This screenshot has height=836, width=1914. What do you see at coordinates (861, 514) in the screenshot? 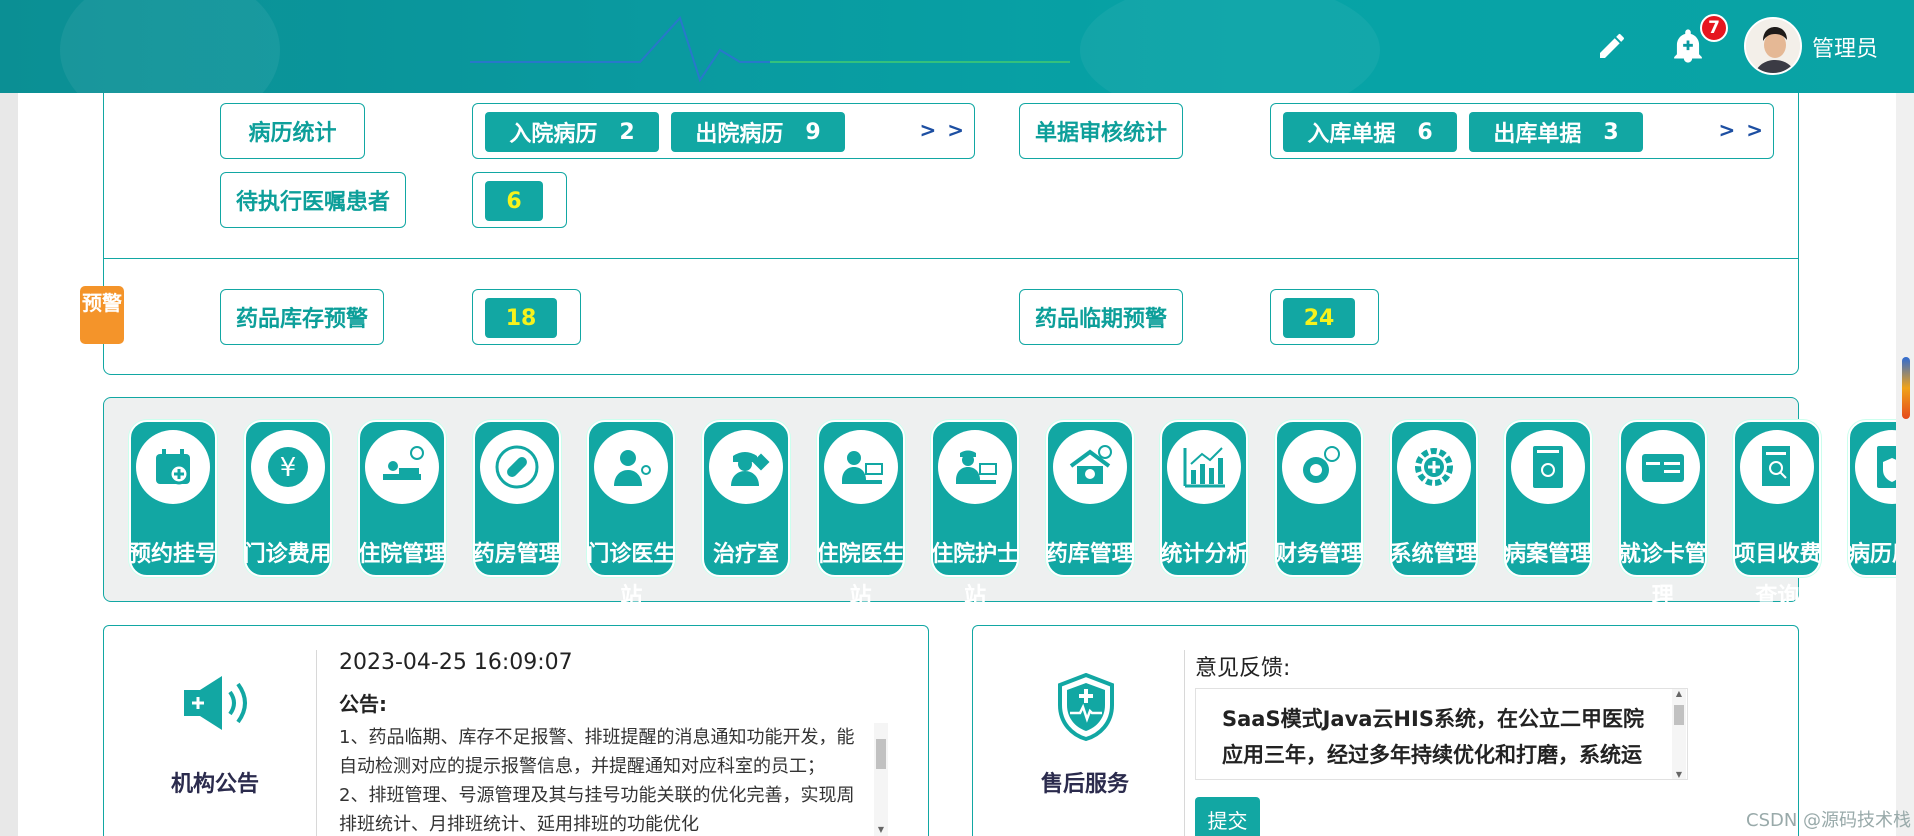
I see `module-7: 住院医生站` at bounding box center [861, 514].